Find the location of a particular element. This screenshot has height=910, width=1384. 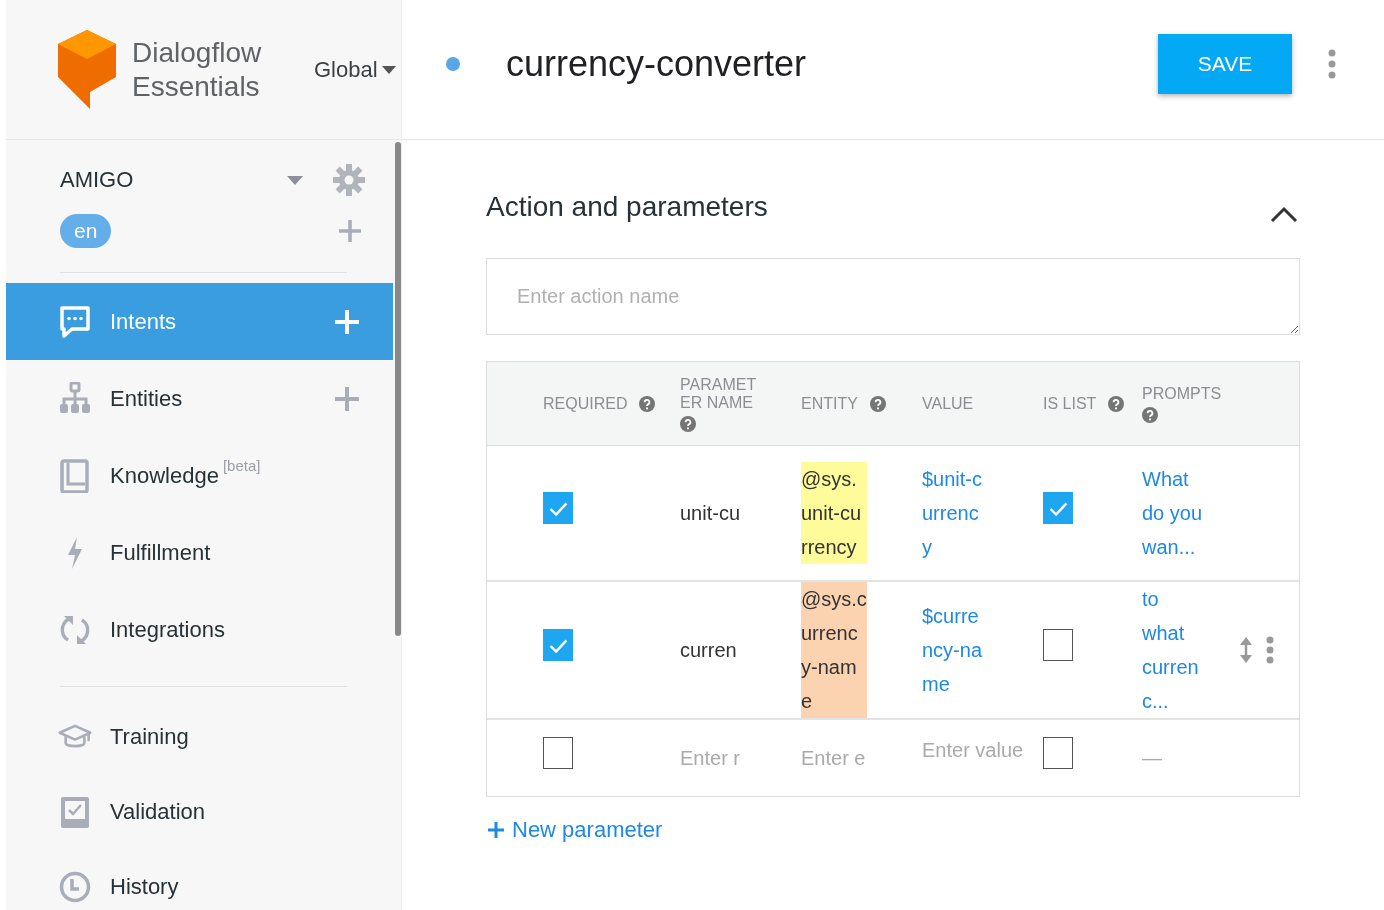

parameter-value: $currency-name is located at coordinates (954, 650).